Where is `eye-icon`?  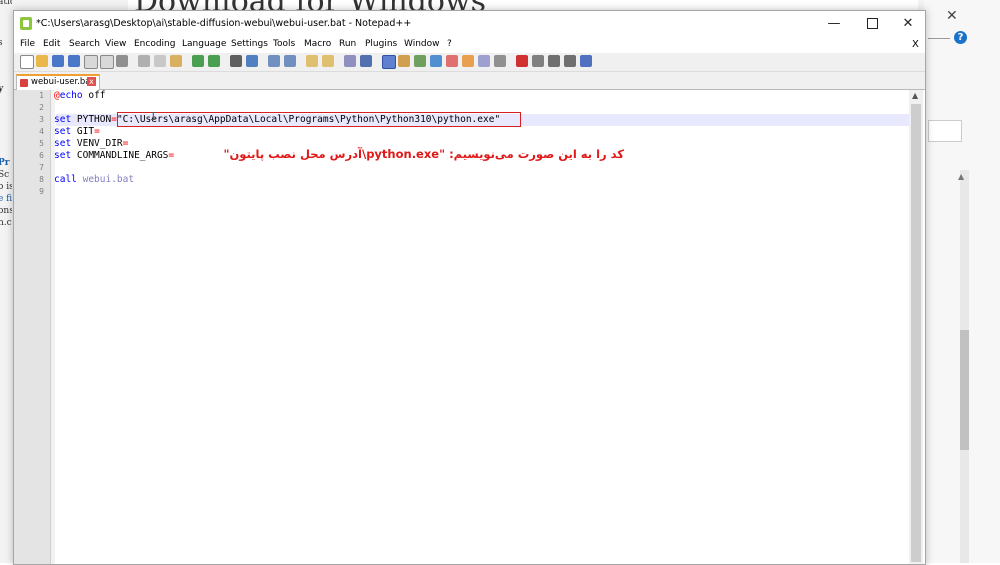 eye-icon is located at coordinates (500, 61).